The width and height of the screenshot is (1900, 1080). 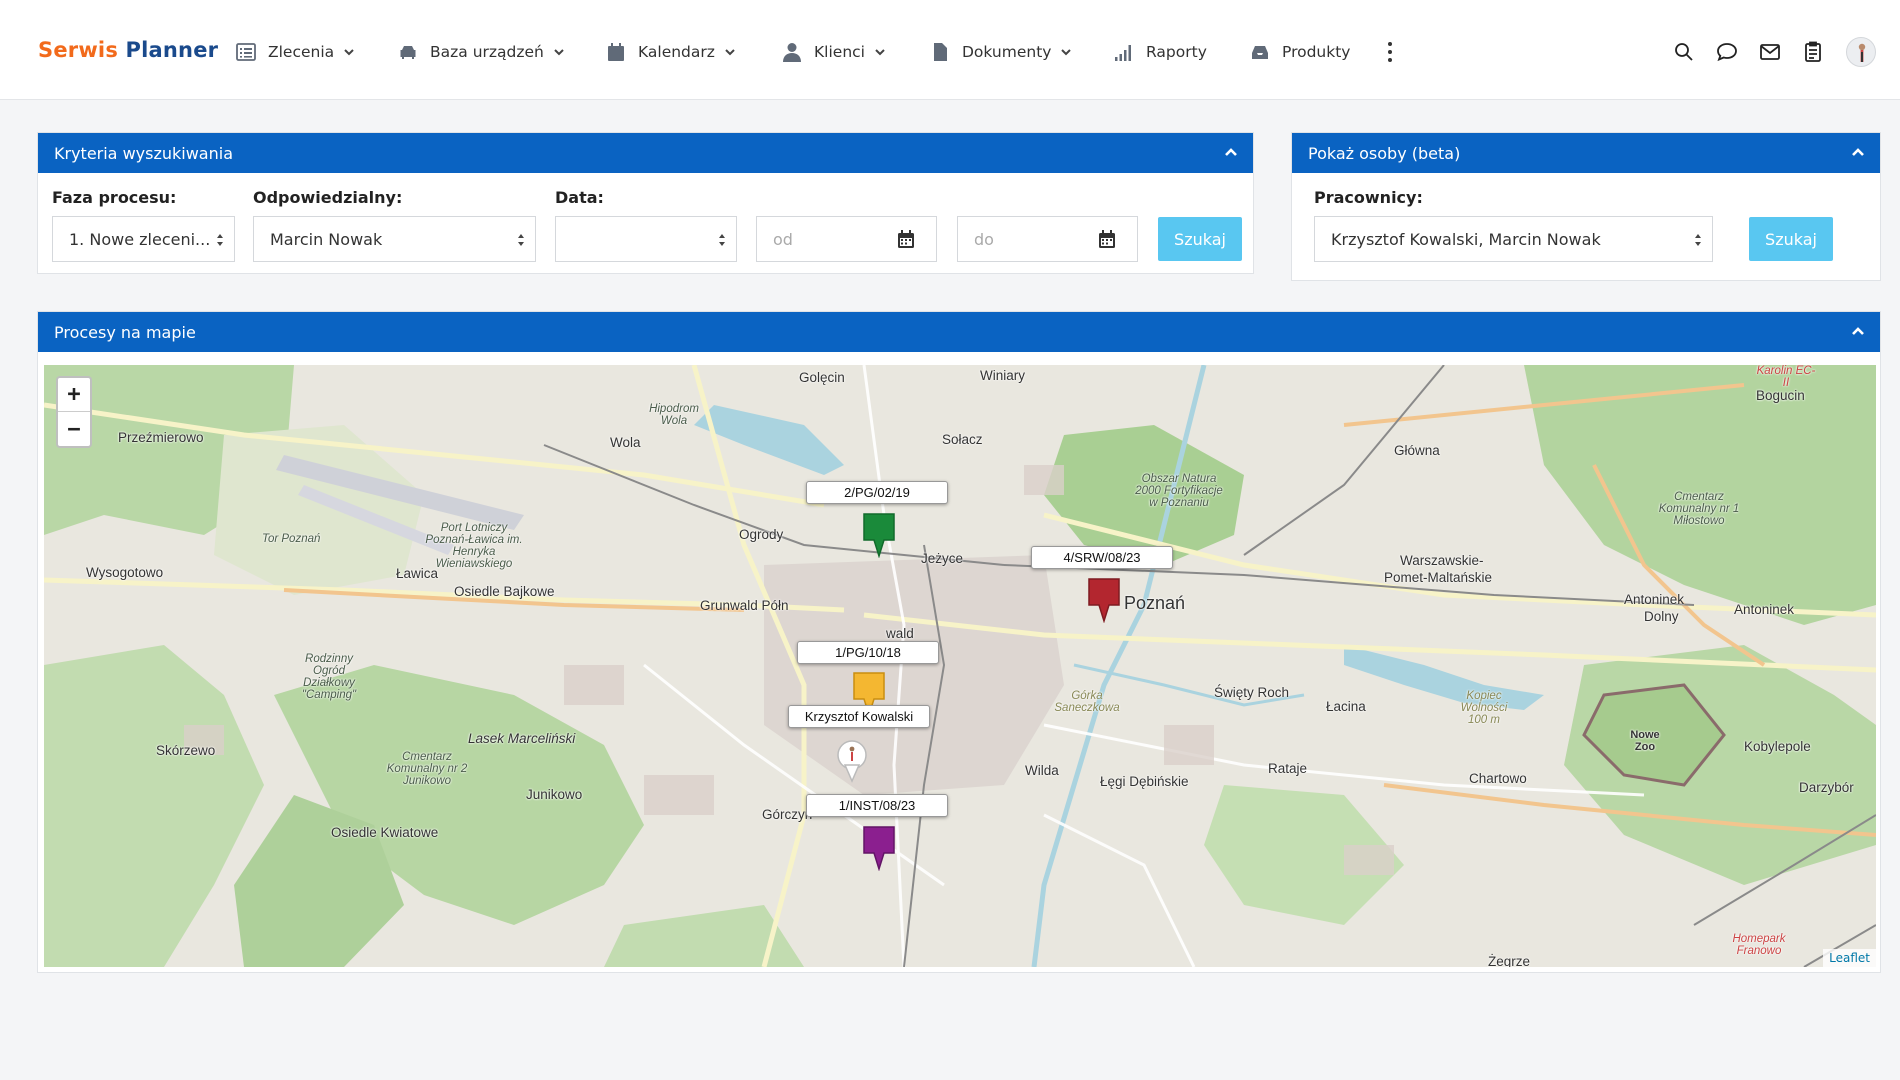 I want to click on nav-zlecenia: Zlecenia, so click(x=295, y=52).